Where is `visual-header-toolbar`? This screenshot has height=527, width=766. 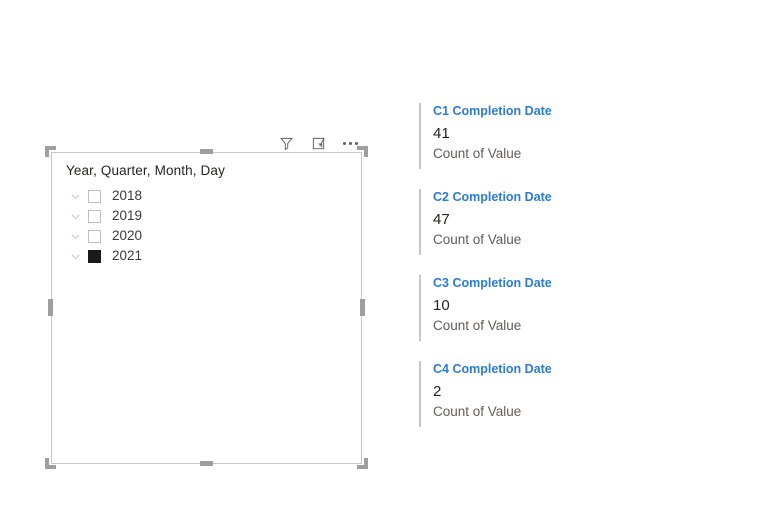
visual-header-toolbar is located at coordinates (321, 143).